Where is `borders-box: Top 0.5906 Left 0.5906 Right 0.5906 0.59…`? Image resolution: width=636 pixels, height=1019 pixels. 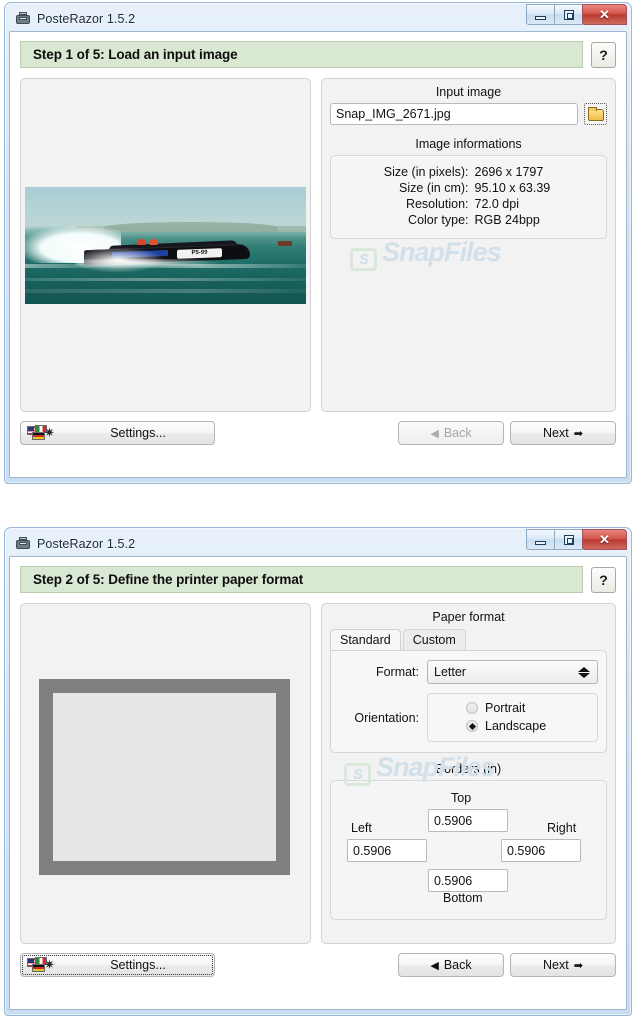 borders-box: Top 0.5906 Left 0.5906 Right 0.5906 0.59… is located at coordinates (468, 850).